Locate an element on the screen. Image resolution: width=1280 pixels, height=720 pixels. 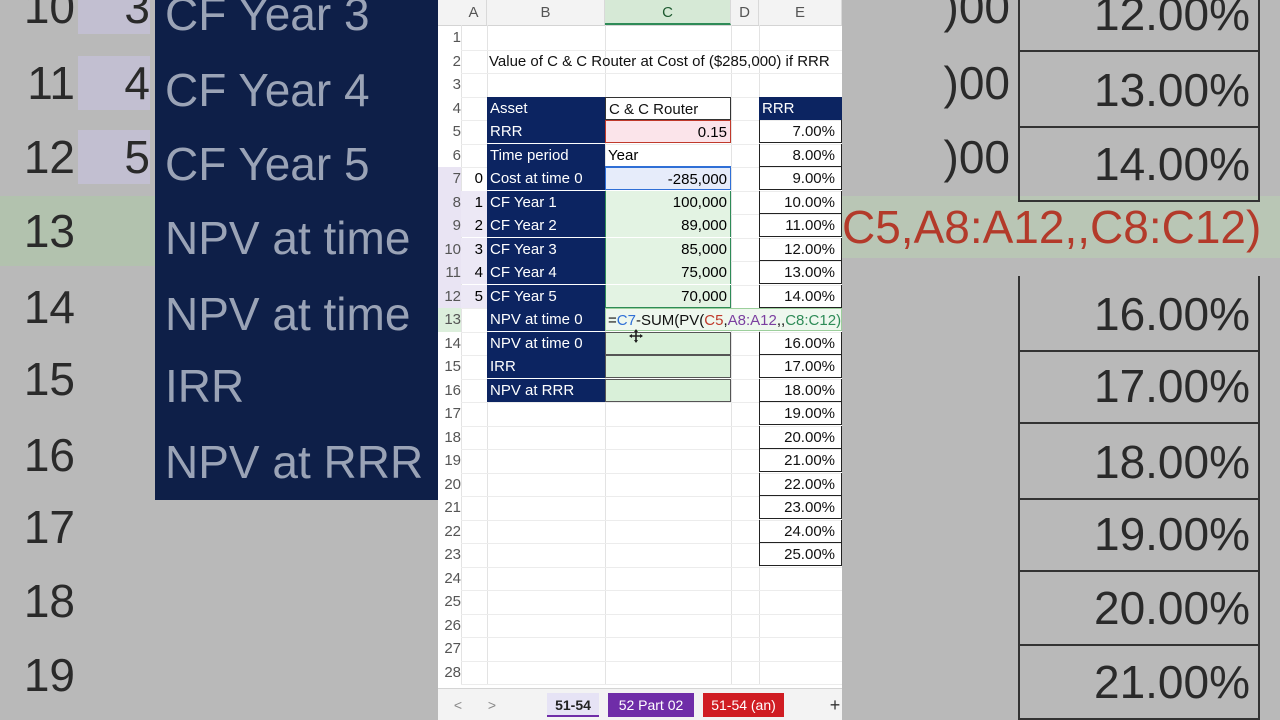
row-header: 6 is located at coordinates (449, 156).